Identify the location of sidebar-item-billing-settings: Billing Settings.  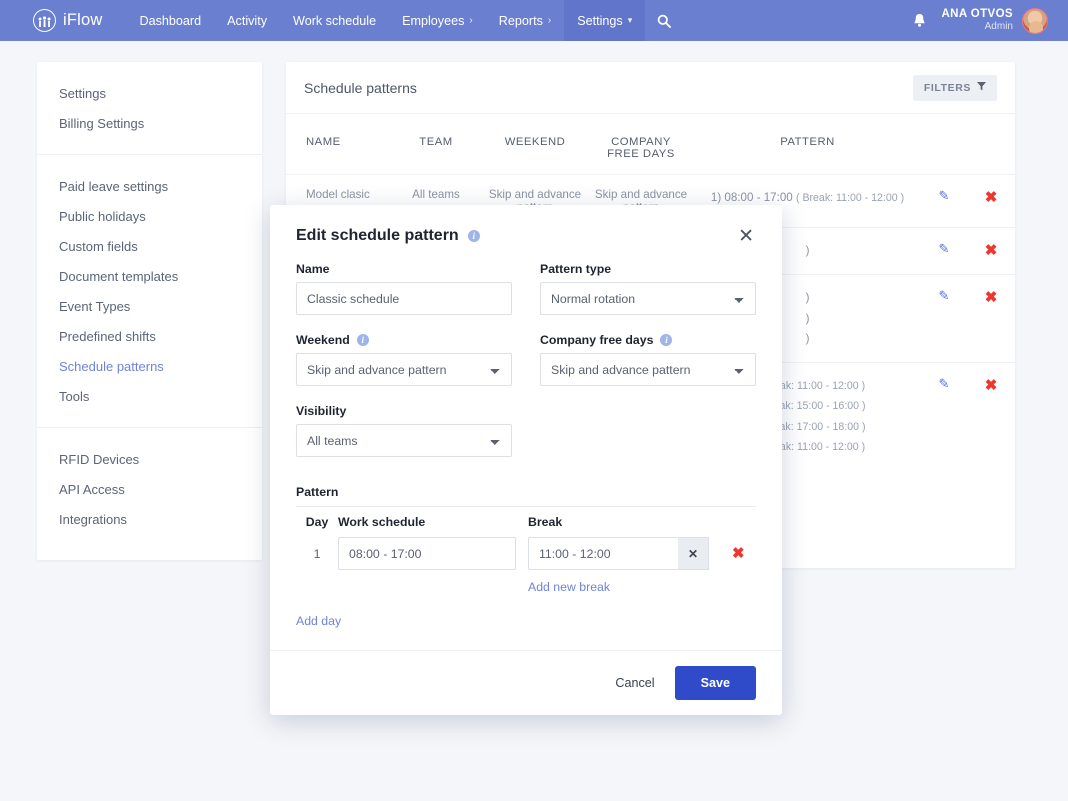
(149, 123).